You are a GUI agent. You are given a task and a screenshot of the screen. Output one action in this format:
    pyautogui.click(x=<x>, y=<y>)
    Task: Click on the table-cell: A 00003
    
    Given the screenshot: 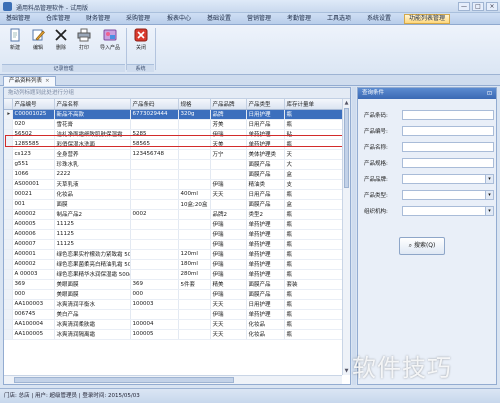 What is the action you would take?
    pyautogui.click(x=33, y=274)
    